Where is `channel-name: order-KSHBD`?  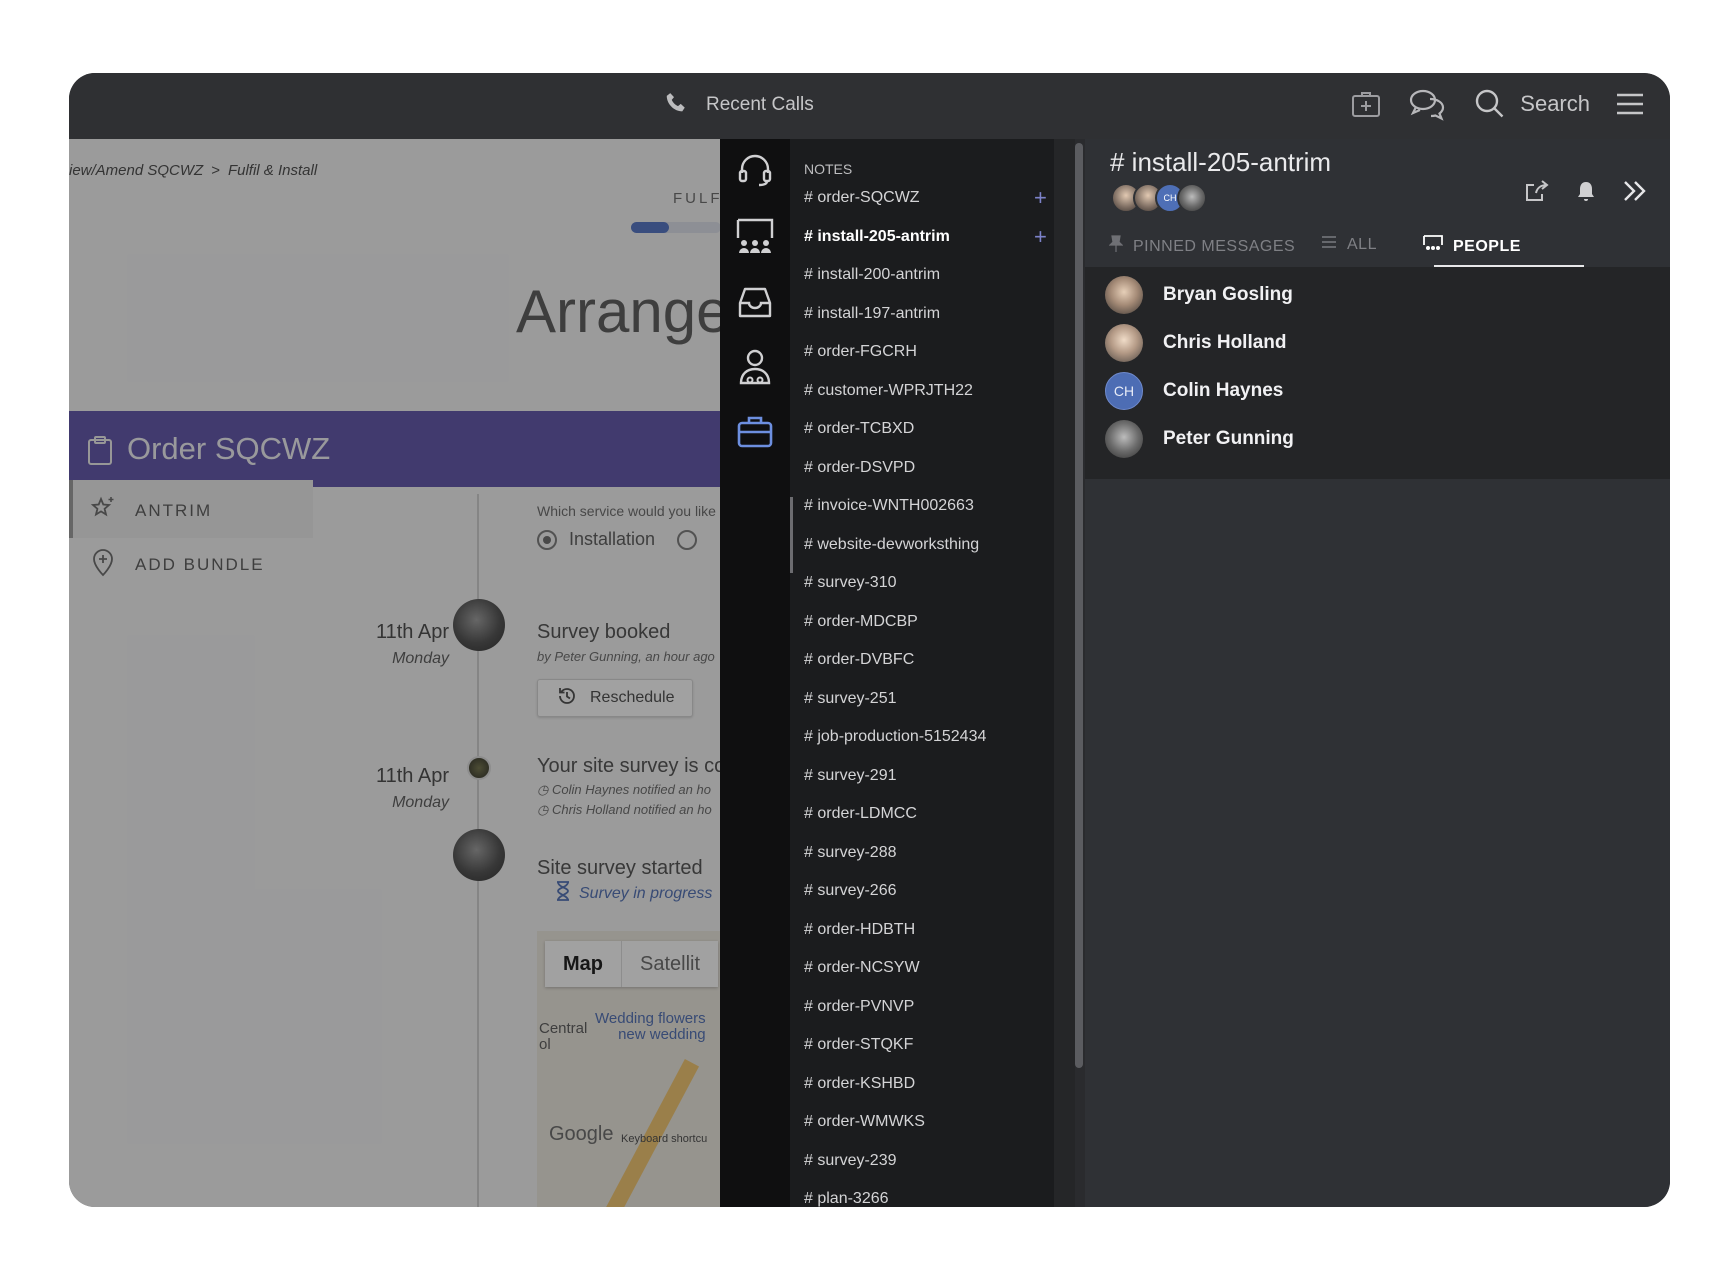 channel-name: order-KSHBD is located at coordinates (866, 1083).